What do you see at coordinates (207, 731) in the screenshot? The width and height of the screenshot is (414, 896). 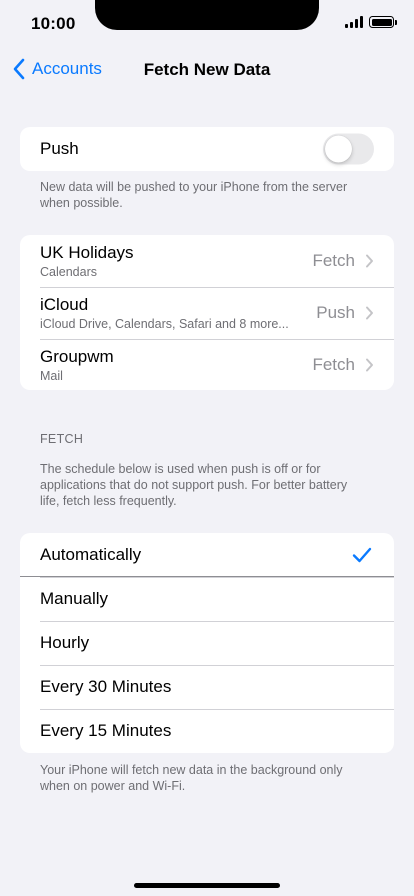 I see `fetch-option-every-15-minutes: Every 15 Minutes` at bounding box center [207, 731].